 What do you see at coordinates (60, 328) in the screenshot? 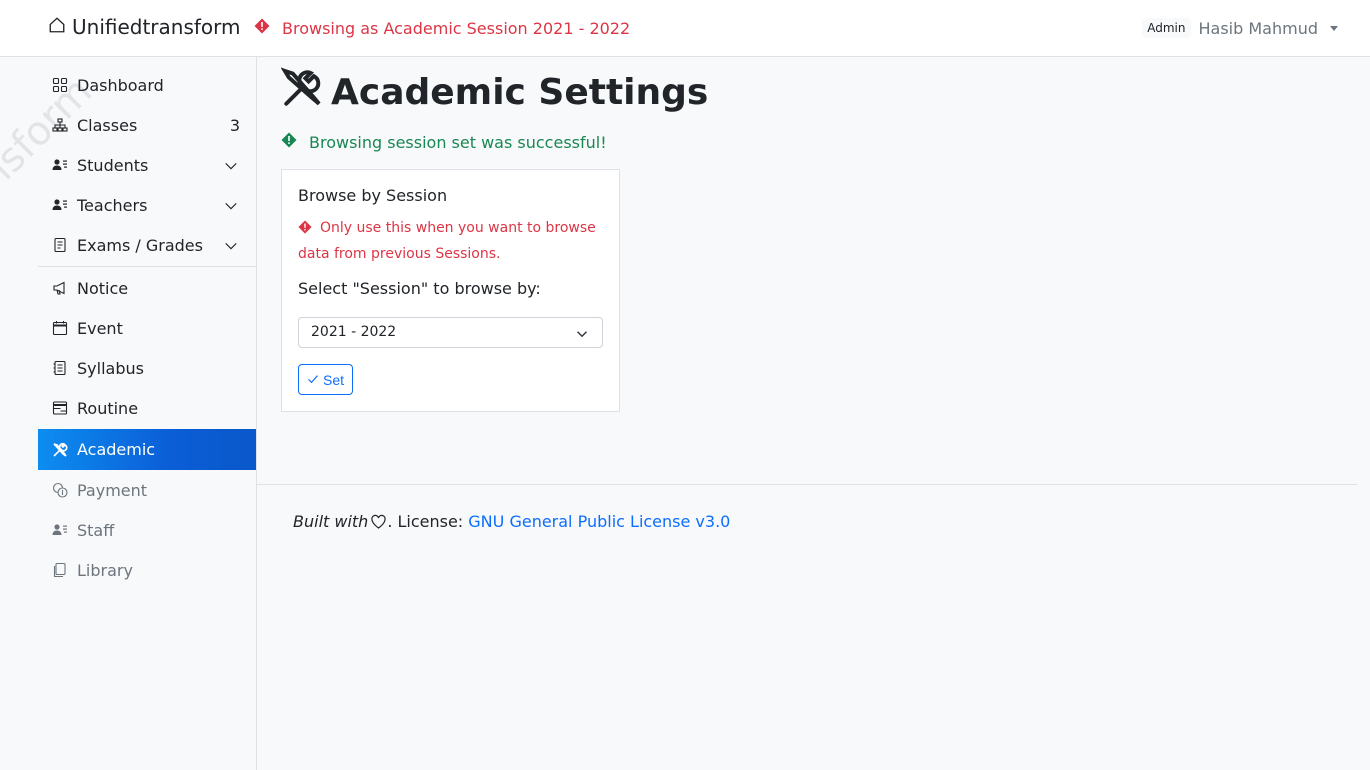
I see `calendar-icon` at bounding box center [60, 328].